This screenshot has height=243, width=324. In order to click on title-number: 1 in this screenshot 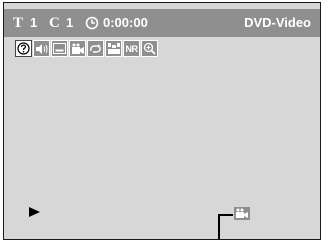, I will do `click(34, 22)`.